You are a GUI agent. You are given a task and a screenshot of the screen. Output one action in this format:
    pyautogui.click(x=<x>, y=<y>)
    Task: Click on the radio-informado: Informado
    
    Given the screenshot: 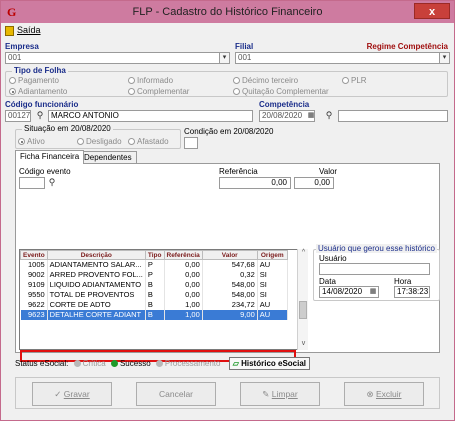 What is the action you would take?
    pyautogui.click(x=150, y=80)
    